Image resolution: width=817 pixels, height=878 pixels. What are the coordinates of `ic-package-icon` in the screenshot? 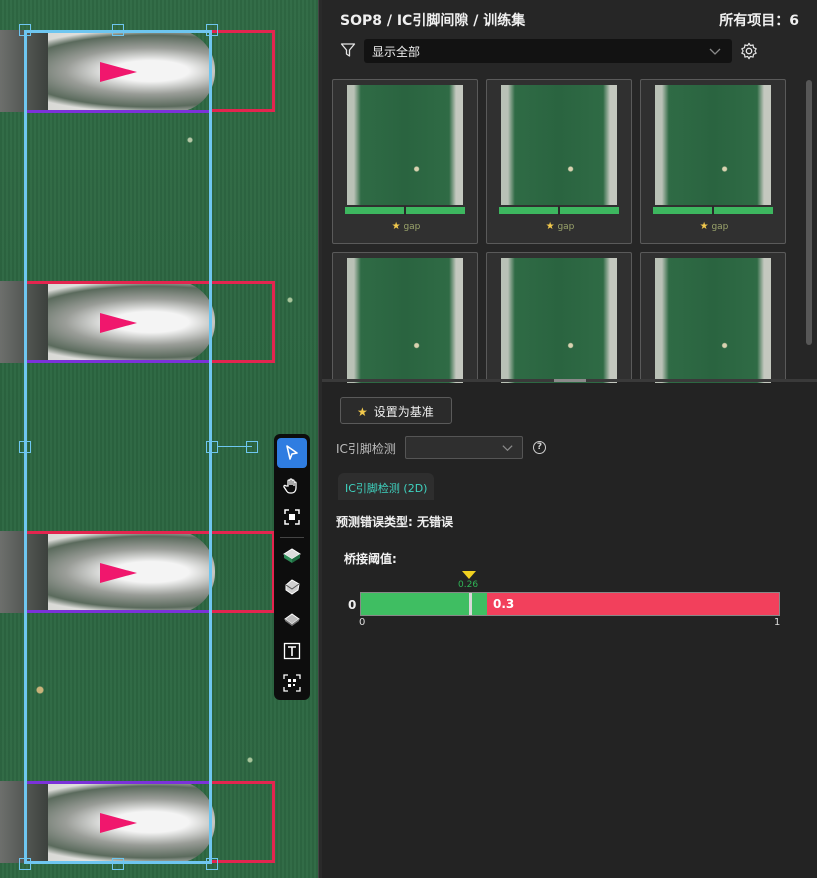 It's located at (292, 619).